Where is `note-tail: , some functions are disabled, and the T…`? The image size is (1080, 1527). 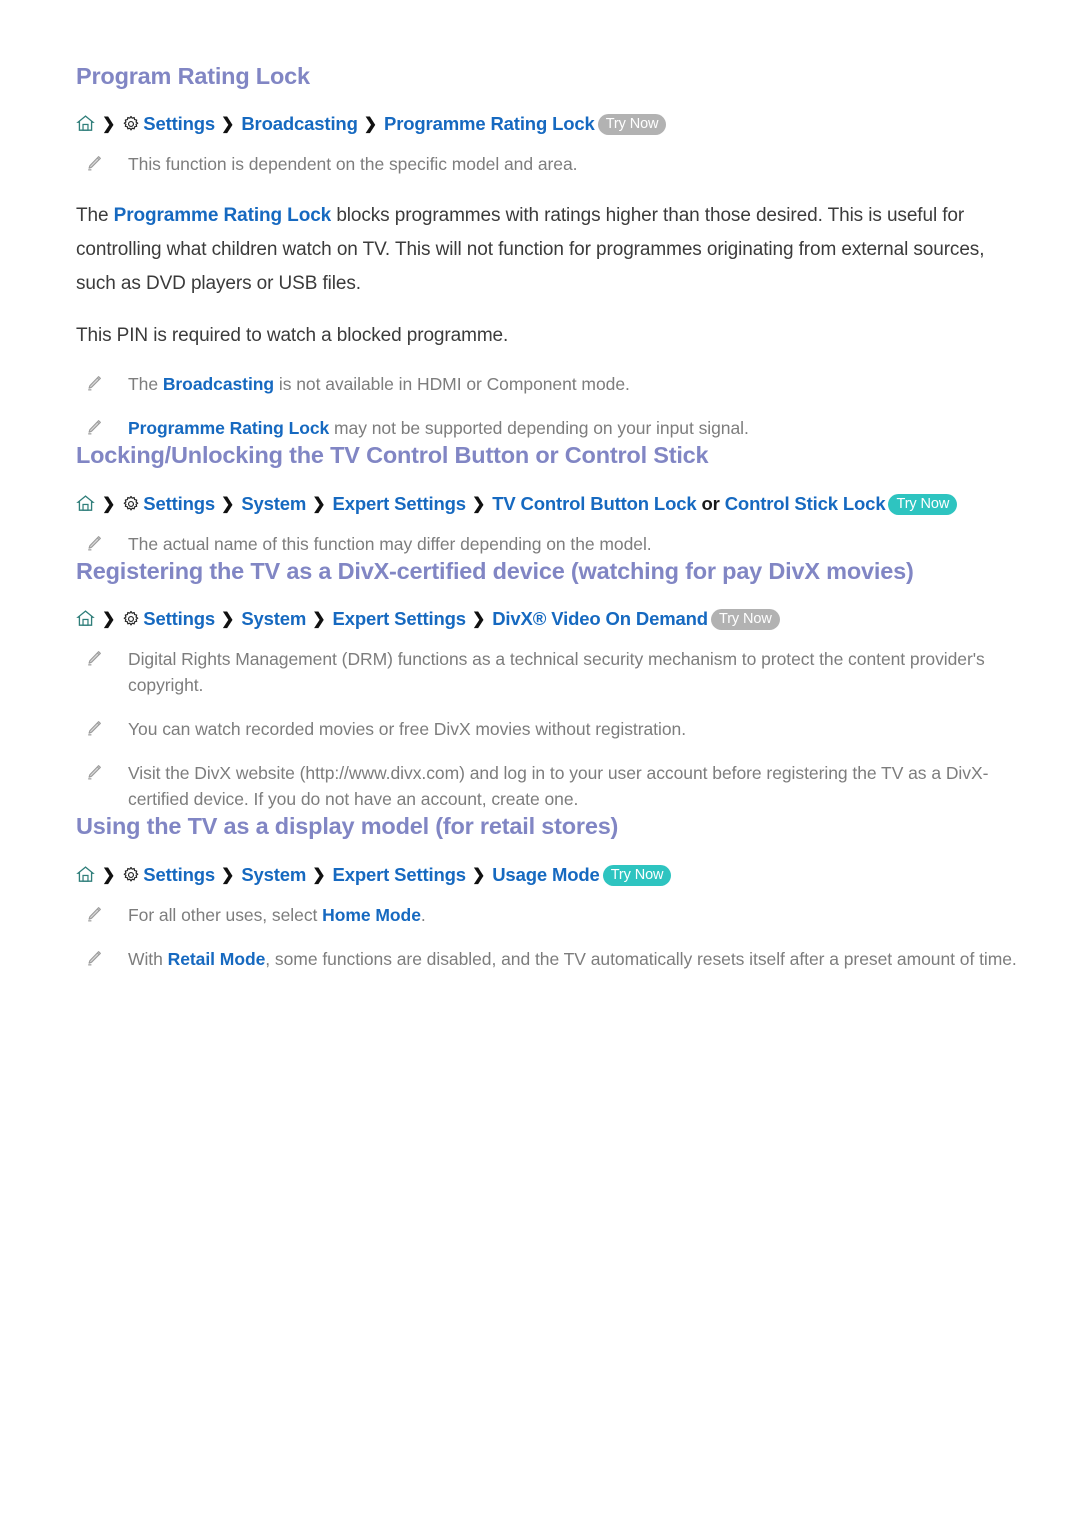 note-tail: , some functions are disabled, and the T… is located at coordinates (641, 958).